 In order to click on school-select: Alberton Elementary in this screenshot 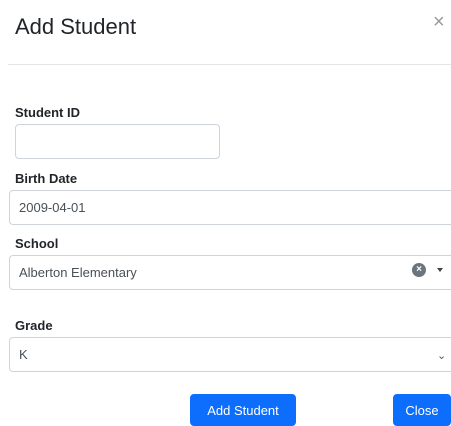, I will do `click(230, 272)`.